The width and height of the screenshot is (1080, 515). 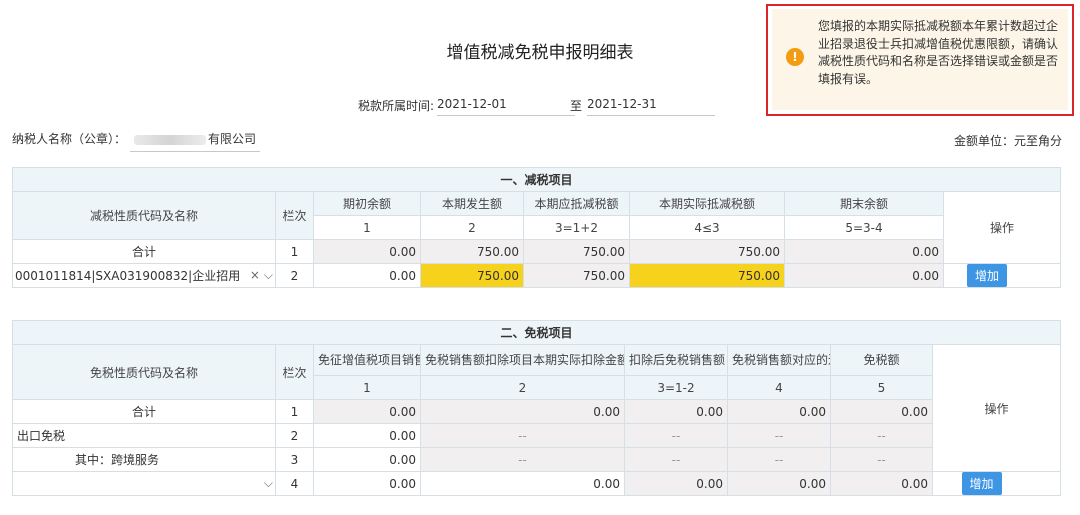 I want to click on exemption-line-header: 栏次, so click(x=294, y=372).